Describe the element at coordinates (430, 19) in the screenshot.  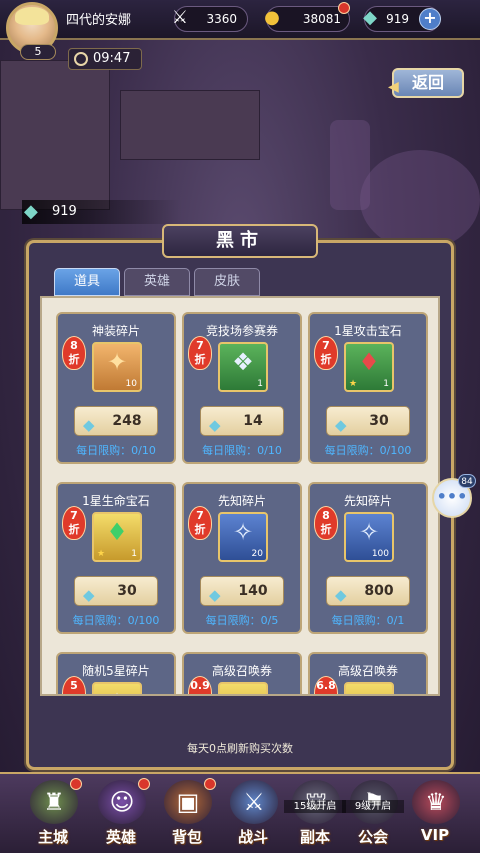
I see `add-crystal-button: +` at that location.